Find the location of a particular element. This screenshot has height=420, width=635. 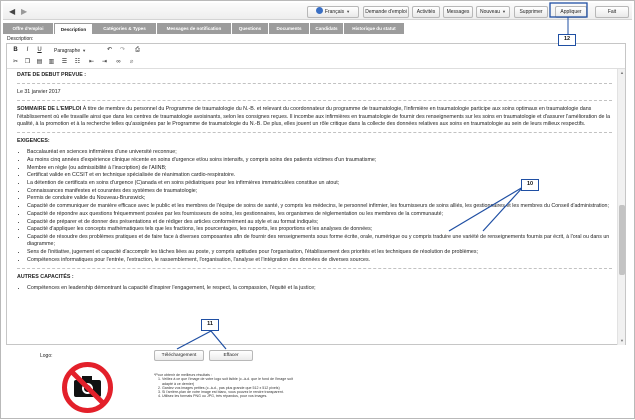

tab-status-history: Historique du statut is located at coordinates (374, 28).